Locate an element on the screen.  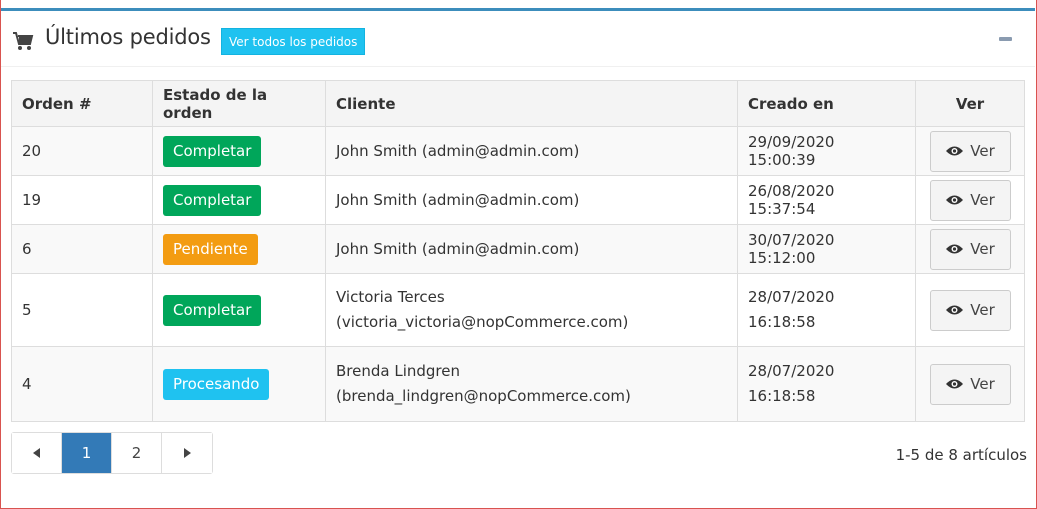
pagination: 1 2 is located at coordinates (112, 453).